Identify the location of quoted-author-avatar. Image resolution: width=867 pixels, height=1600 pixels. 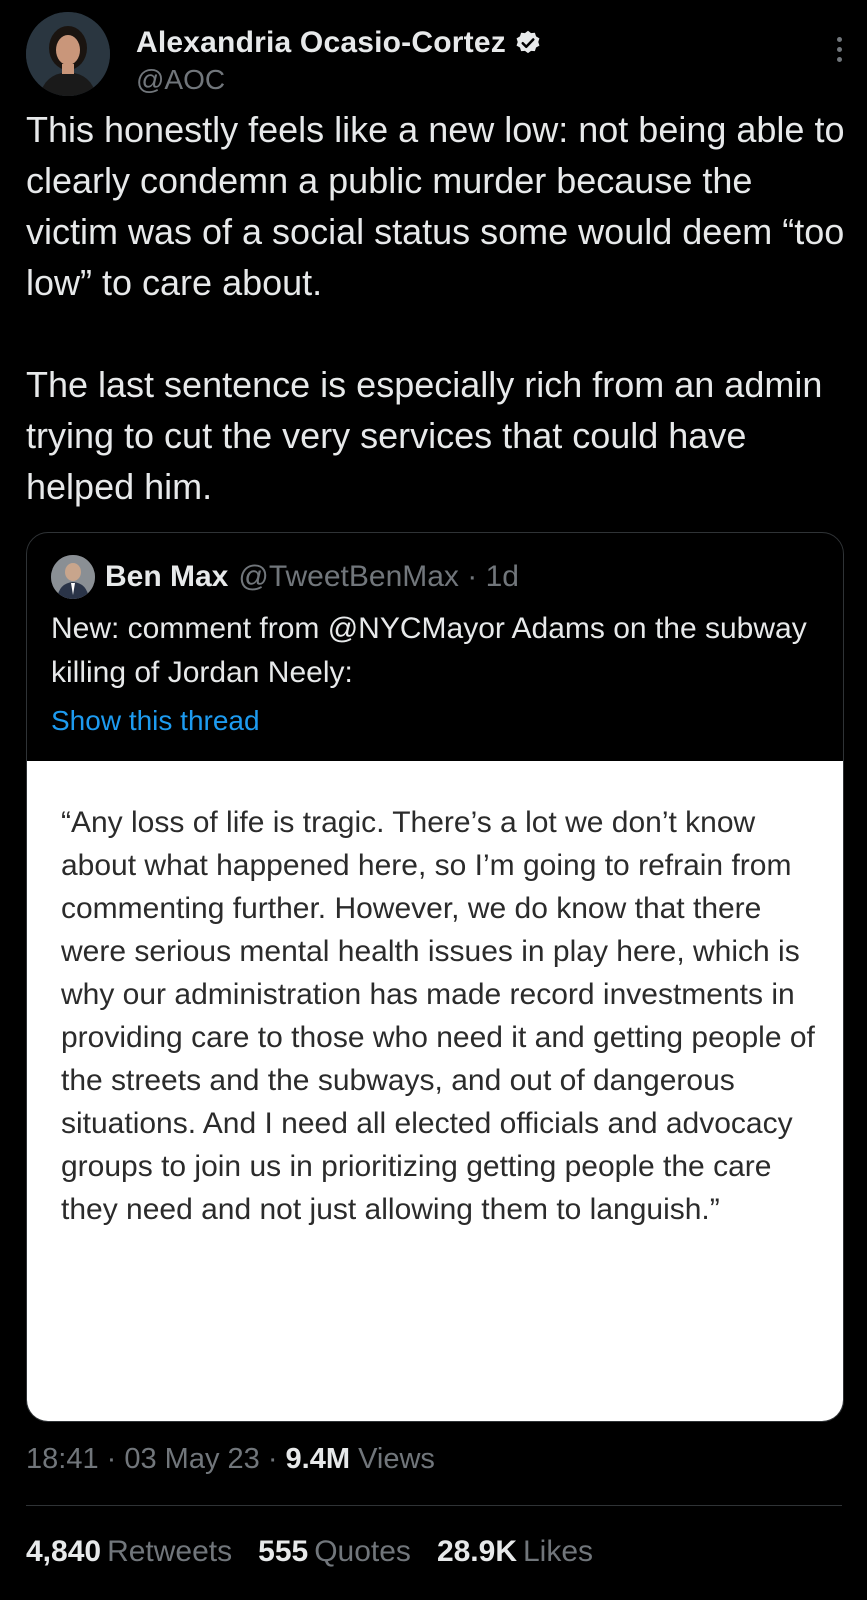
(73, 577).